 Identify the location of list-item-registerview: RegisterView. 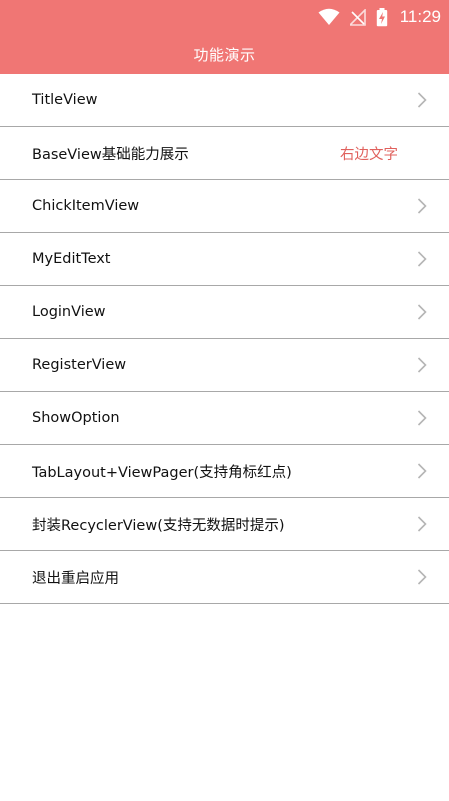
(224, 365).